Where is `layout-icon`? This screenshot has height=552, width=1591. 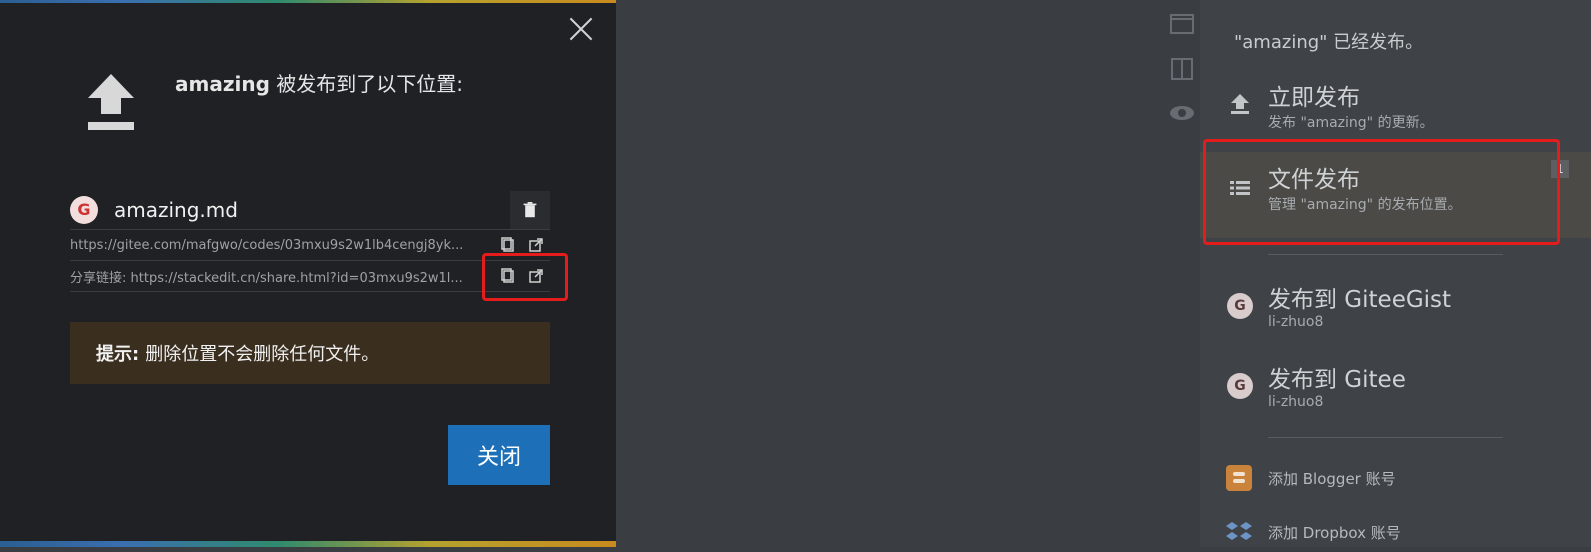 layout-icon is located at coordinates (1182, 25).